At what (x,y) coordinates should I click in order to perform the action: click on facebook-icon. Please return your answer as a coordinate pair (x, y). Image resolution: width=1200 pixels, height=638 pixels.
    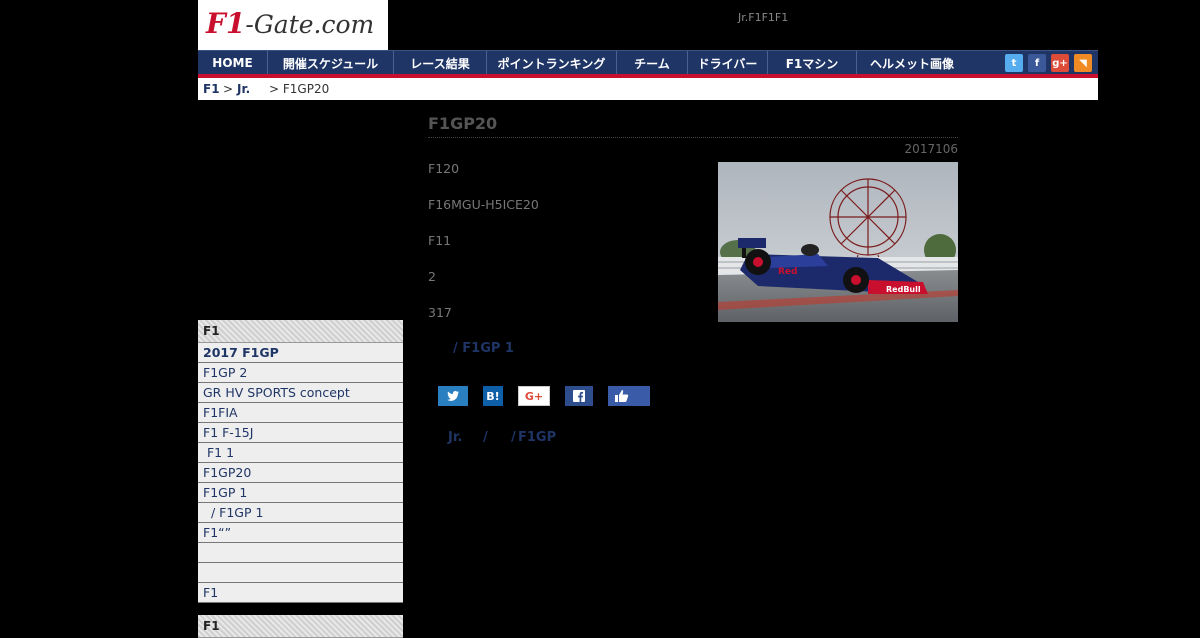
    Looking at the image, I should click on (579, 396).